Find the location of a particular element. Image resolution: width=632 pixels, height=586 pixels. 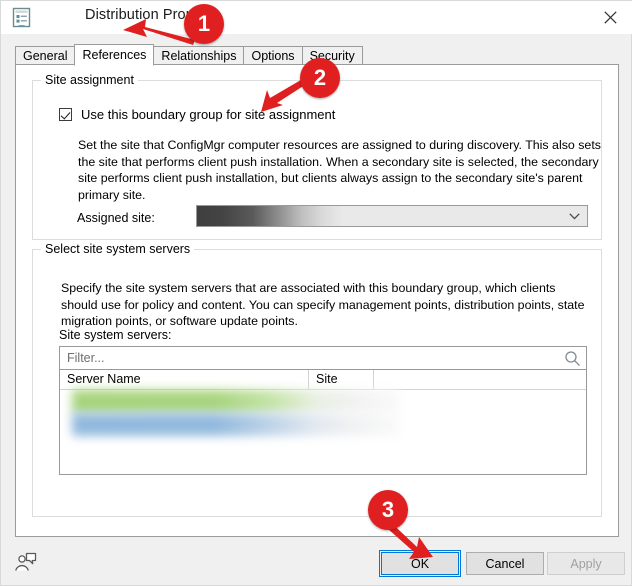

column-header-site: Site is located at coordinates (341, 379).